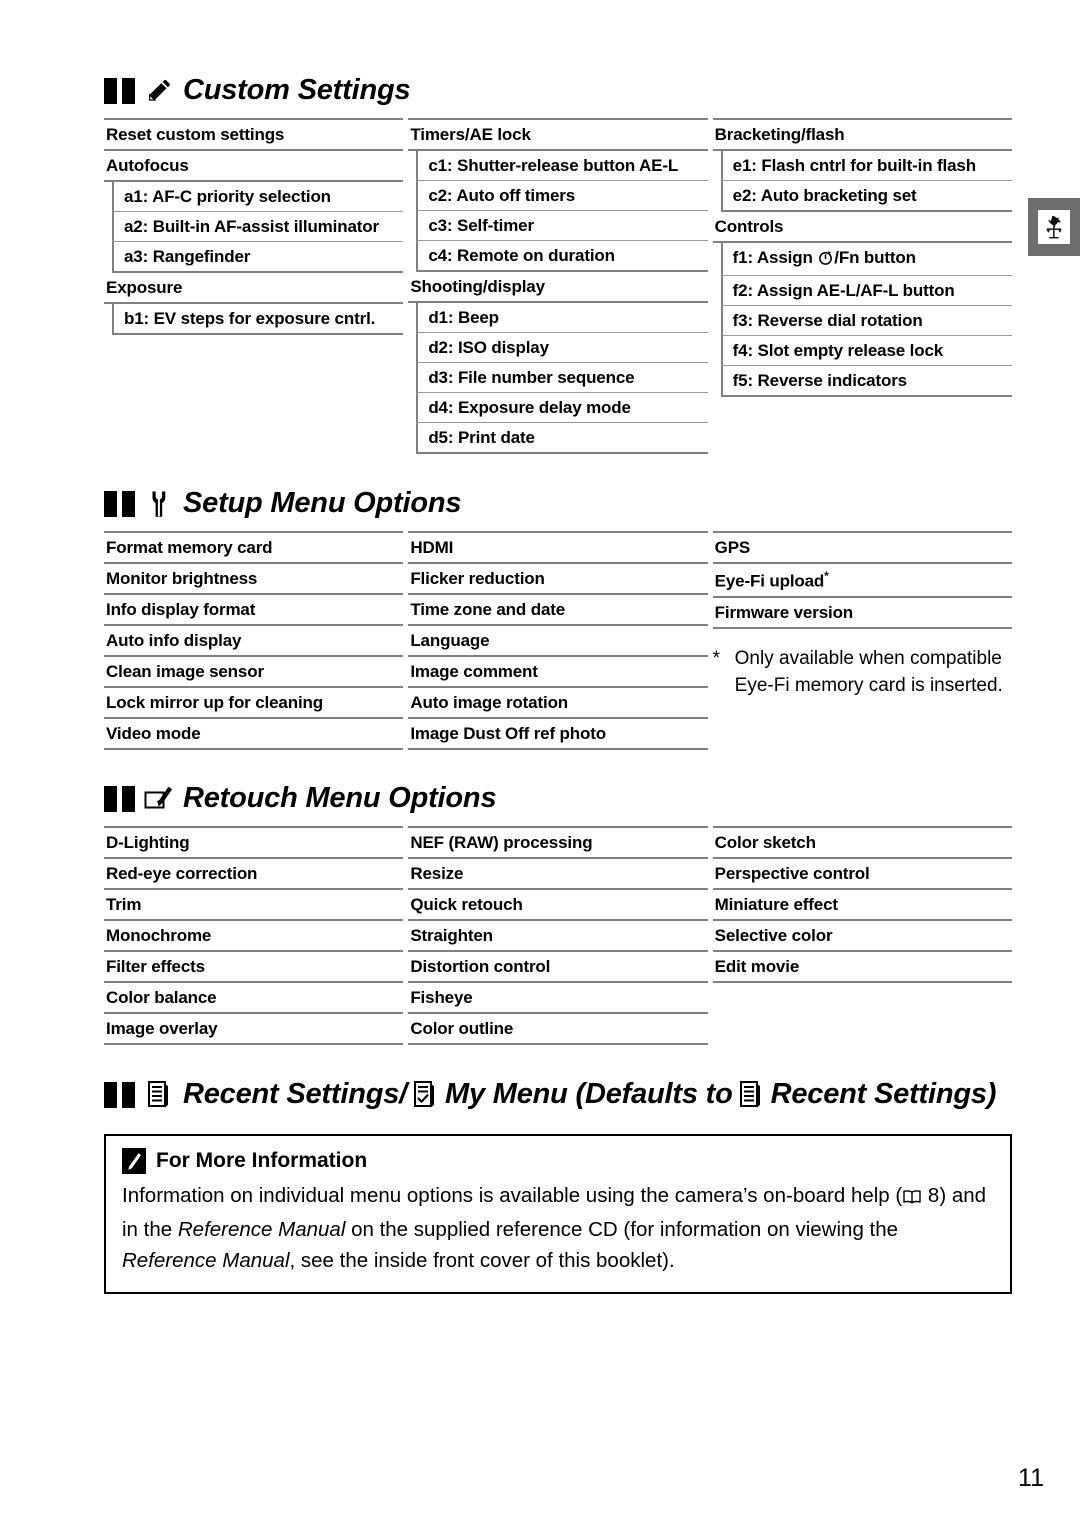  I want to click on menu-item: Edit movie, so click(862, 967).